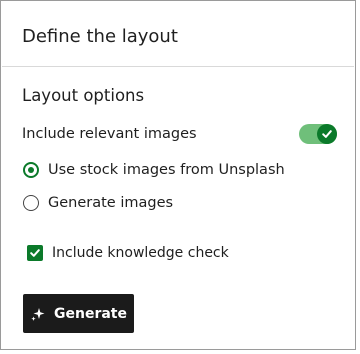  I want to click on knowledge-check-checkbox, so click(35, 253).